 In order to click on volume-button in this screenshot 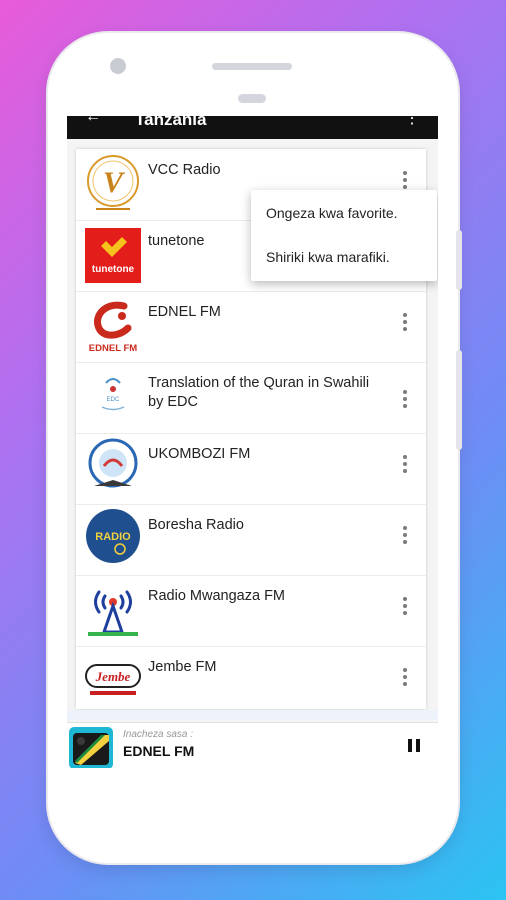, I will do `click(459, 260)`.